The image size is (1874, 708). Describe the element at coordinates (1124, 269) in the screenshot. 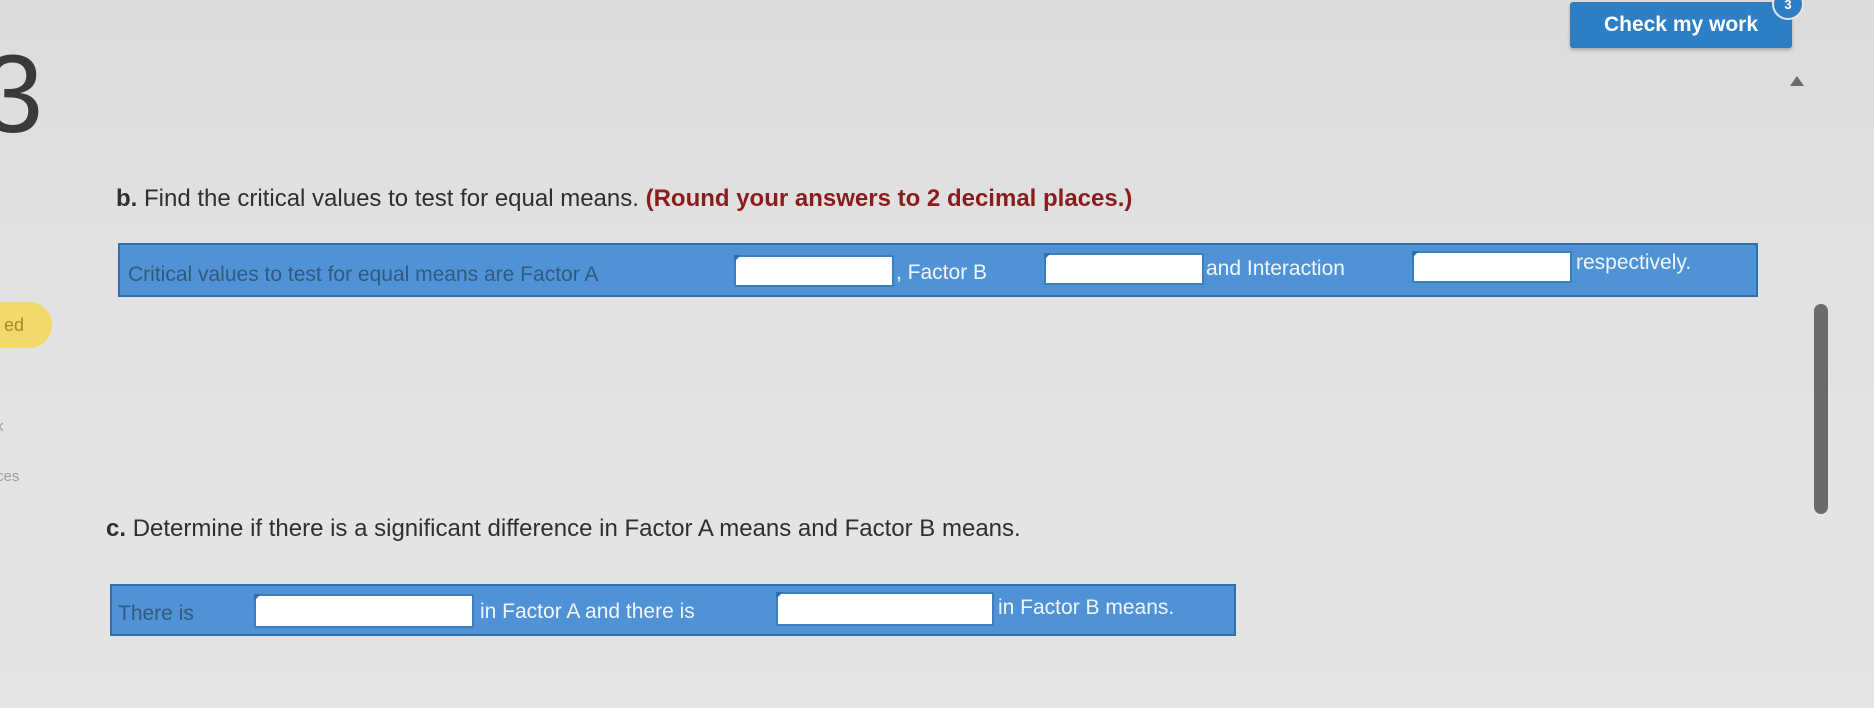

I see `factor-b-critical-value-input` at that location.